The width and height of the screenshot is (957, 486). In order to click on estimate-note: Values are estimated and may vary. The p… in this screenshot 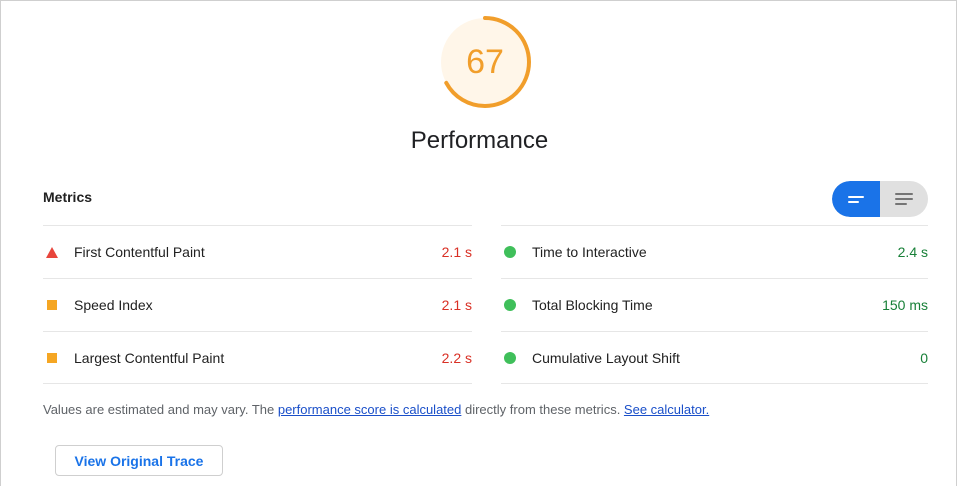, I will do `click(376, 409)`.